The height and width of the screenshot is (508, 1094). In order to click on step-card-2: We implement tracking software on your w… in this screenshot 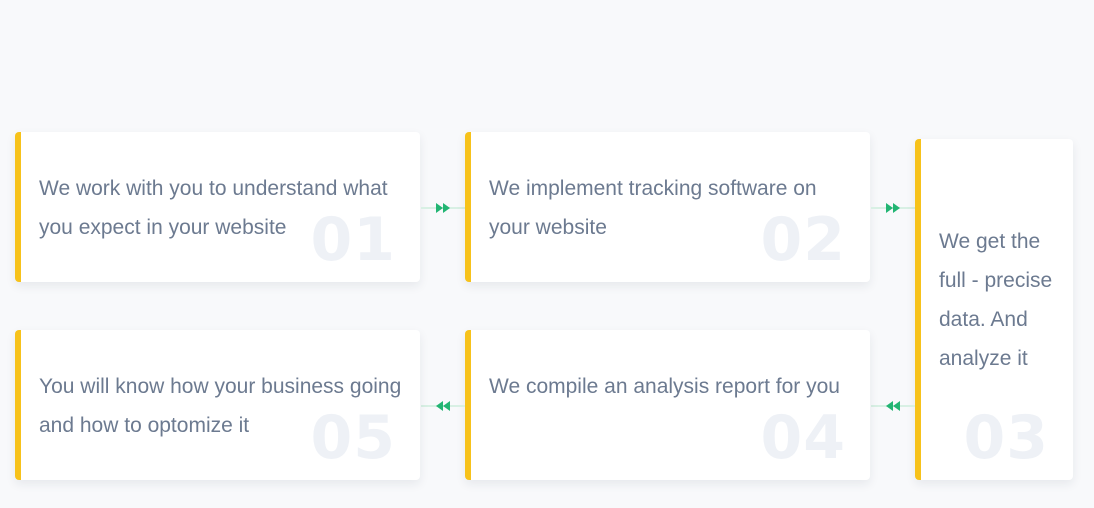, I will do `click(667, 207)`.